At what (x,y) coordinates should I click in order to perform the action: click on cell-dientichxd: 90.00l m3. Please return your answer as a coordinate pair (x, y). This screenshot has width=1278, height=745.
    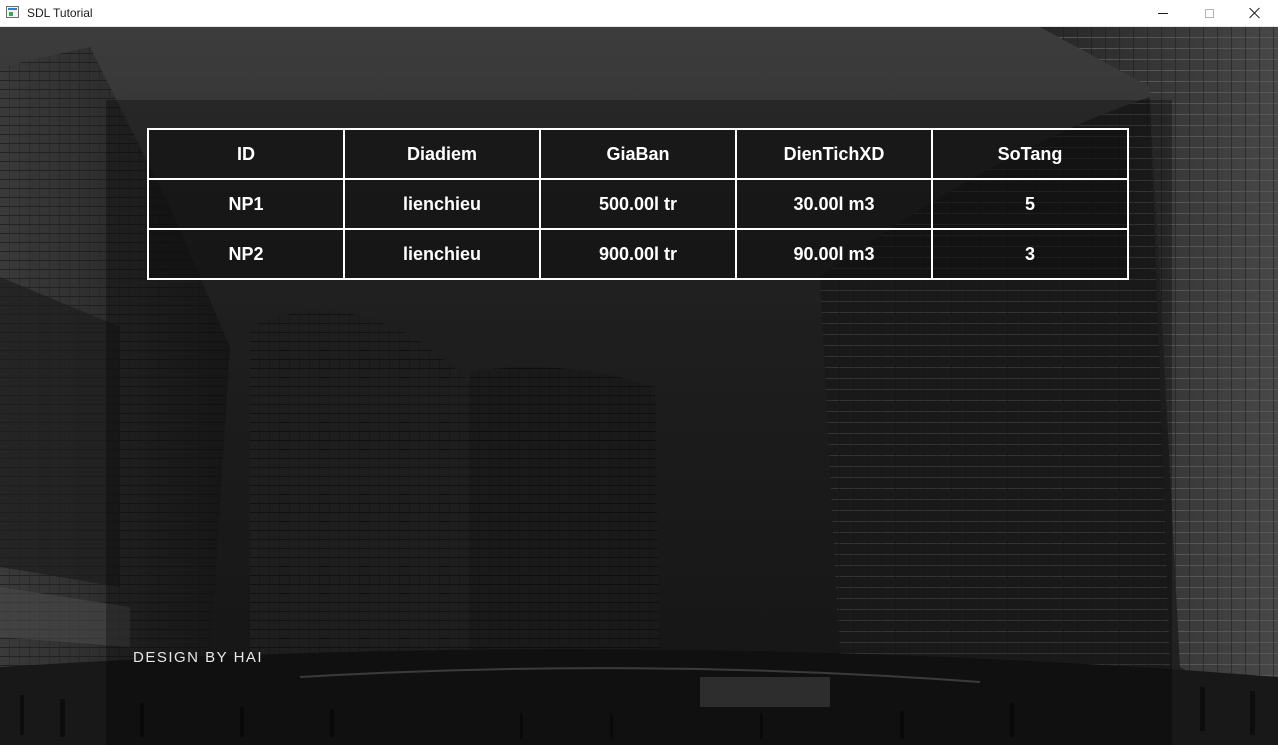
    Looking at the image, I should click on (834, 254).